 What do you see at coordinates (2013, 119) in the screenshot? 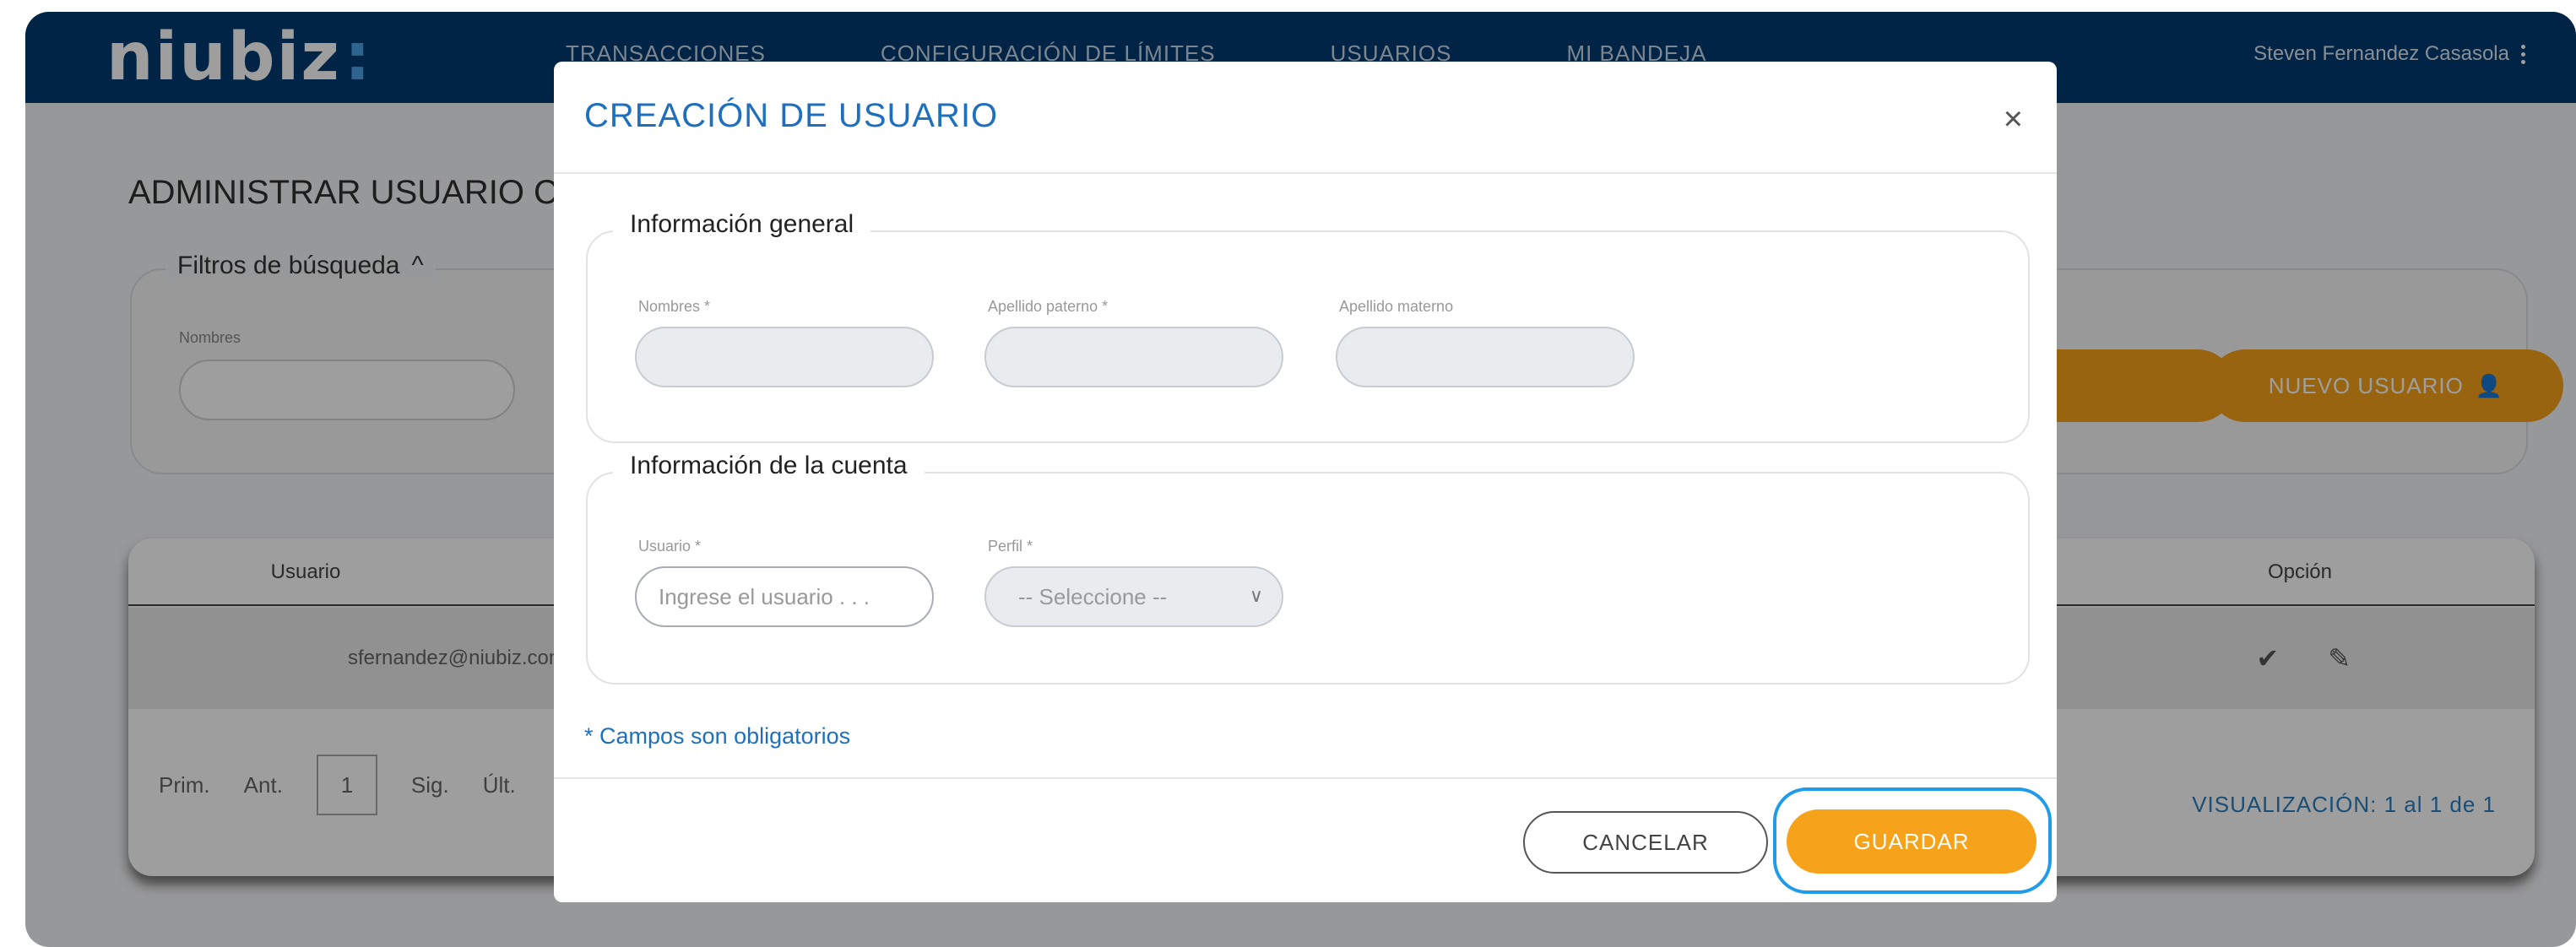
I see `close-icon: ×` at bounding box center [2013, 119].